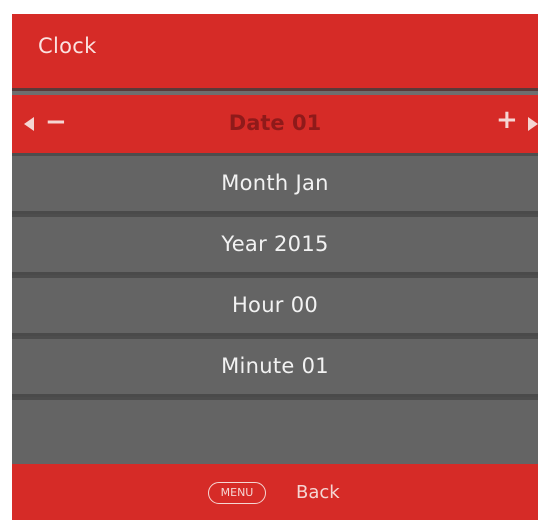 This screenshot has width=538, height=520. I want to click on page-title: Clock, so click(67, 46).